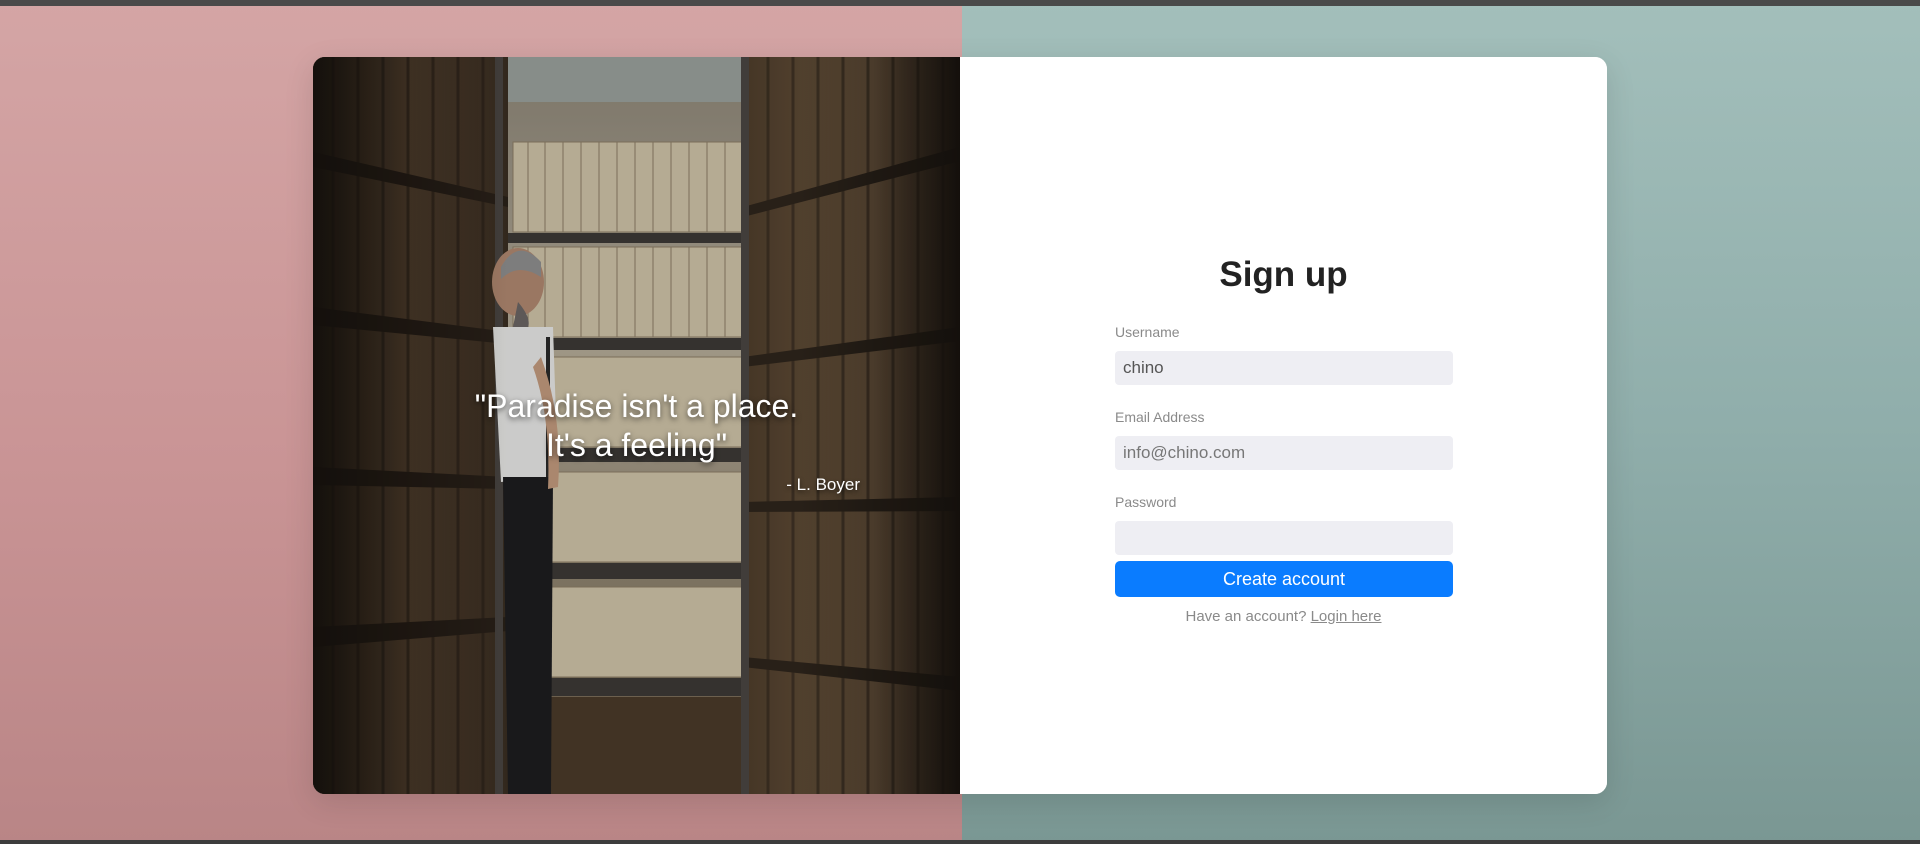 The height and width of the screenshot is (844, 1920). Describe the element at coordinates (1346, 616) in the screenshot. I see `login-link: Login here` at that location.